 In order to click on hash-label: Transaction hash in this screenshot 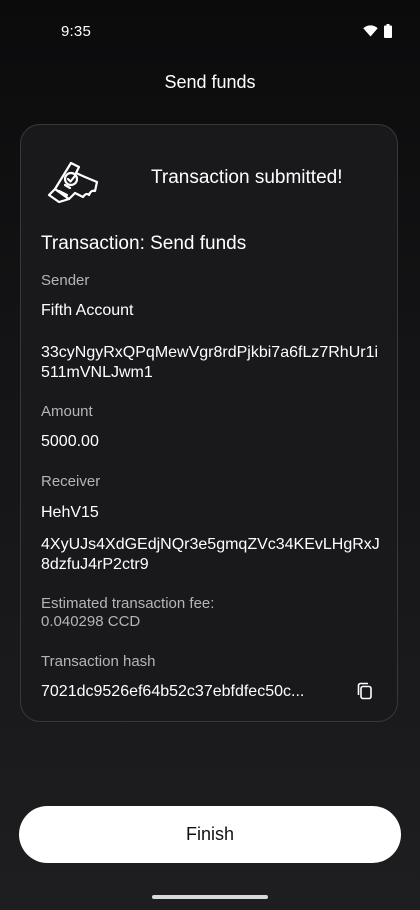, I will do `click(98, 661)`.